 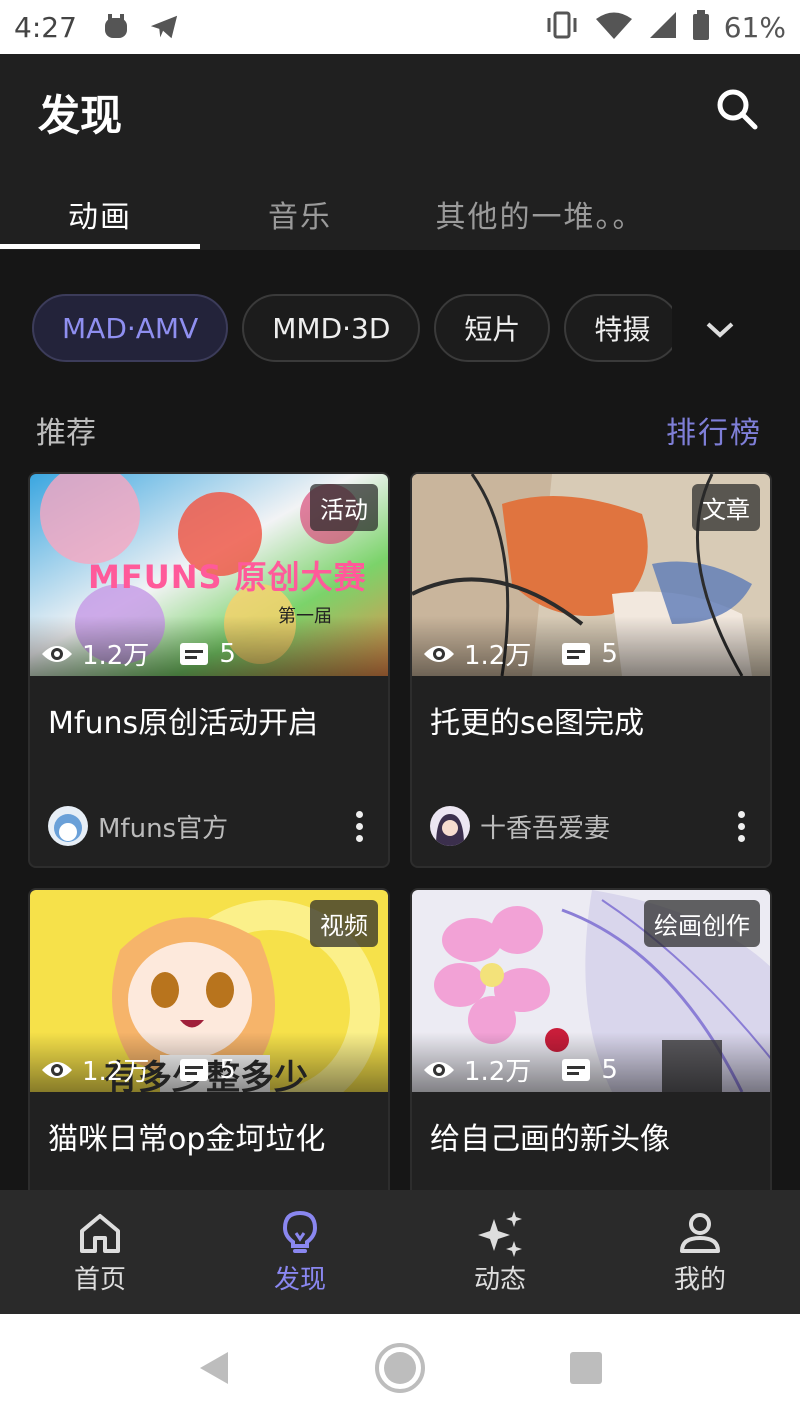 What do you see at coordinates (614, 27) in the screenshot?
I see `wifi-icon` at bounding box center [614, 27].